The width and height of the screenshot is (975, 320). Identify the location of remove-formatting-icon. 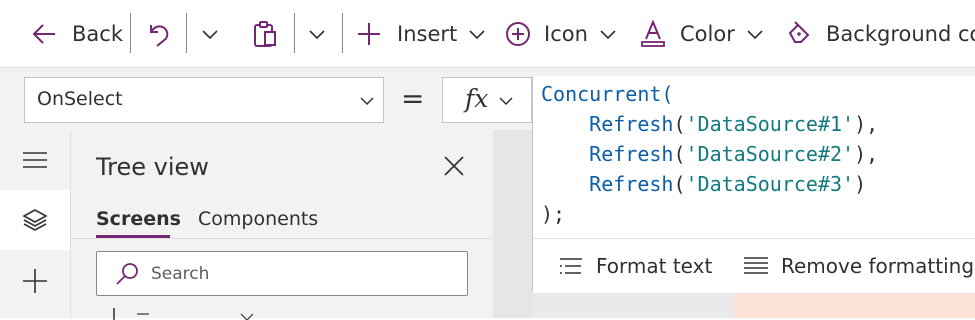
(756, 266).